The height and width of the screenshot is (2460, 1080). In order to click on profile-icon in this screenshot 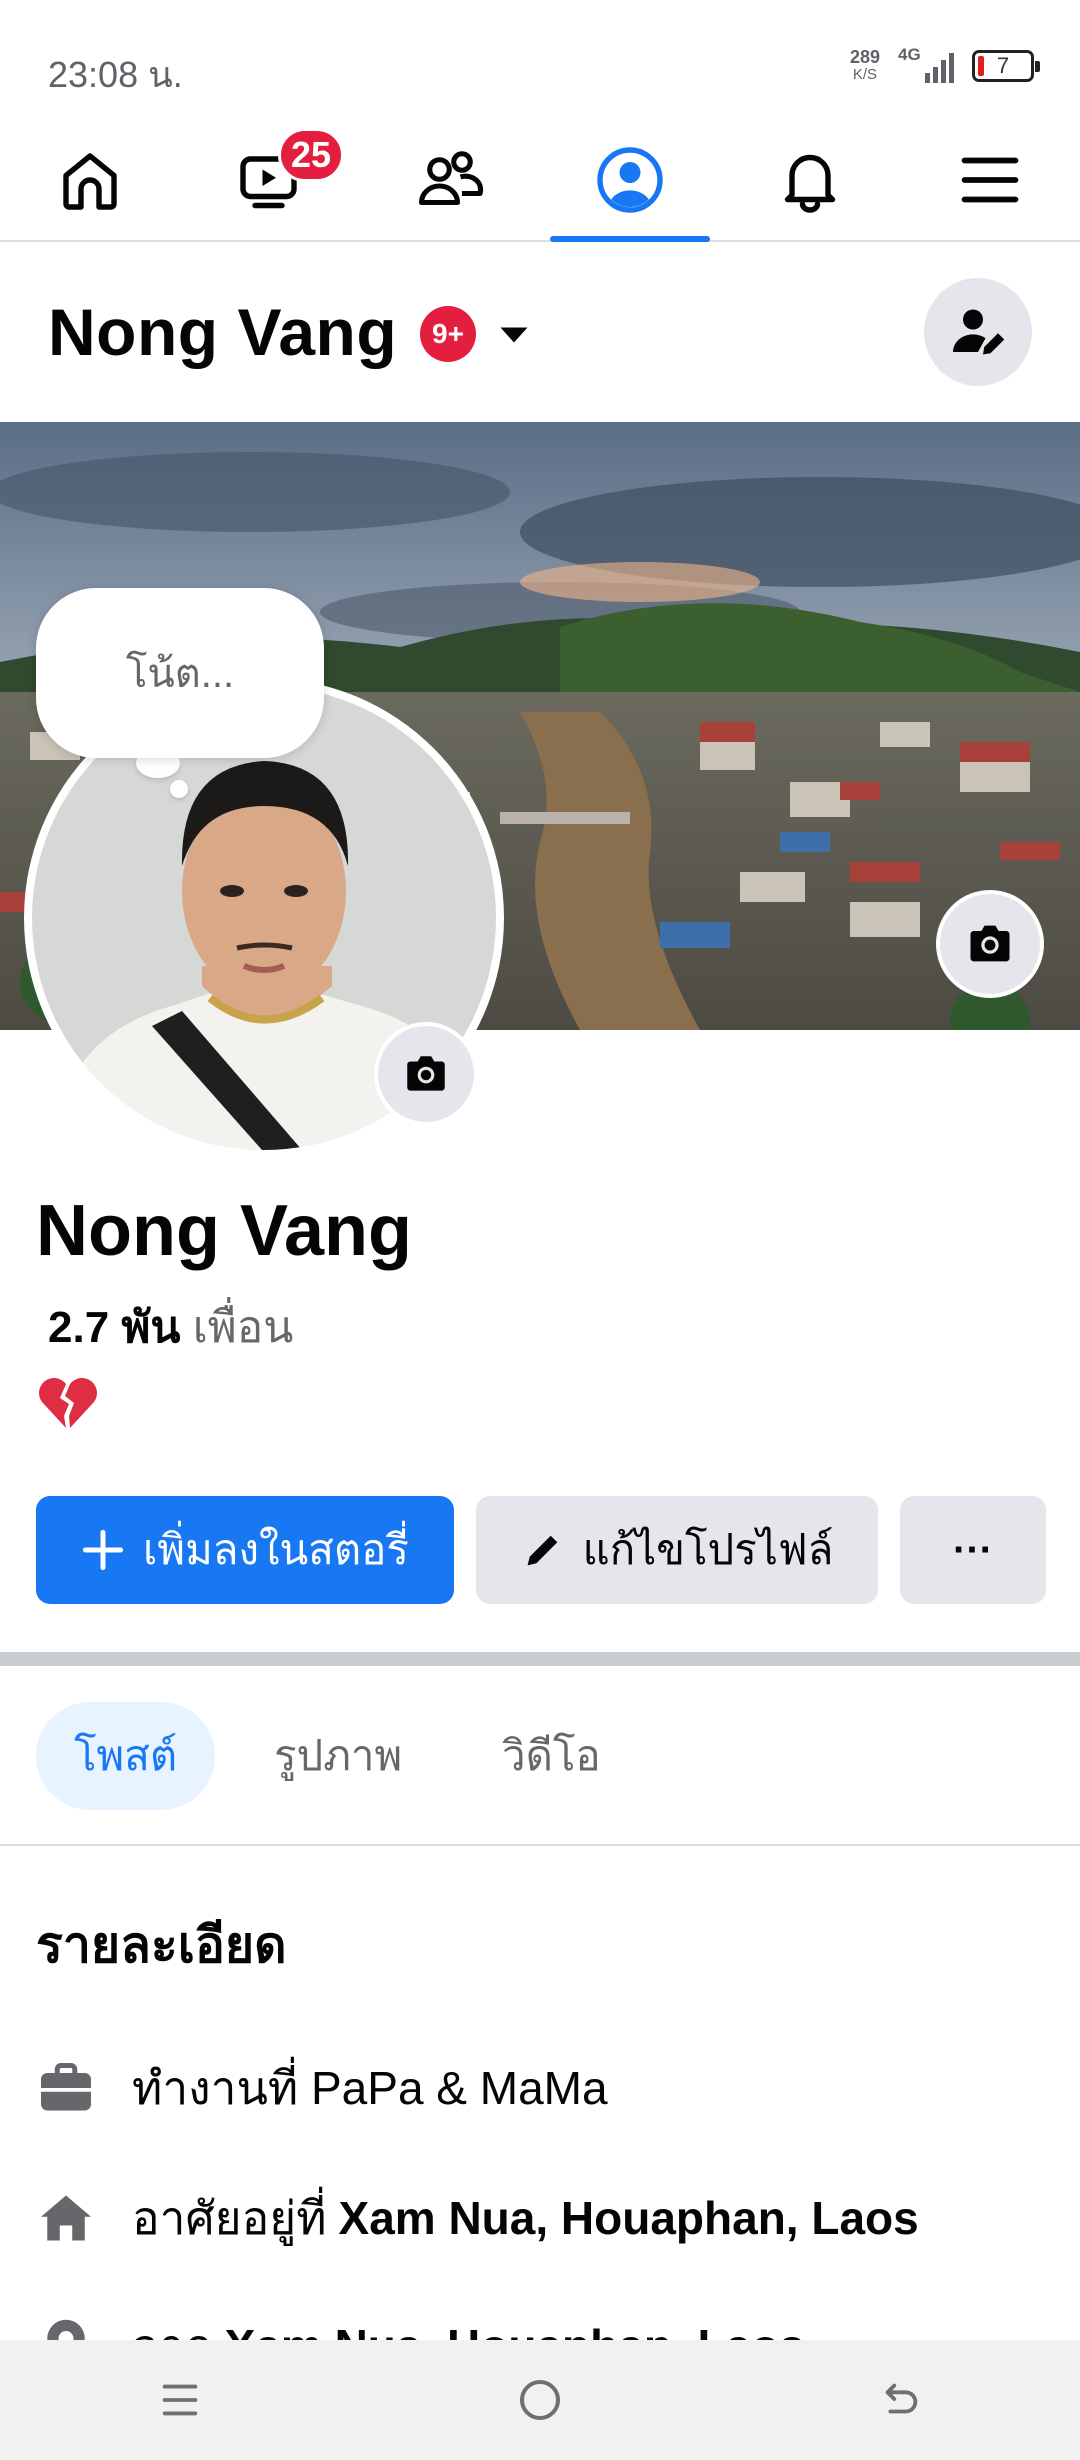, I will do `click(630, 180)`.